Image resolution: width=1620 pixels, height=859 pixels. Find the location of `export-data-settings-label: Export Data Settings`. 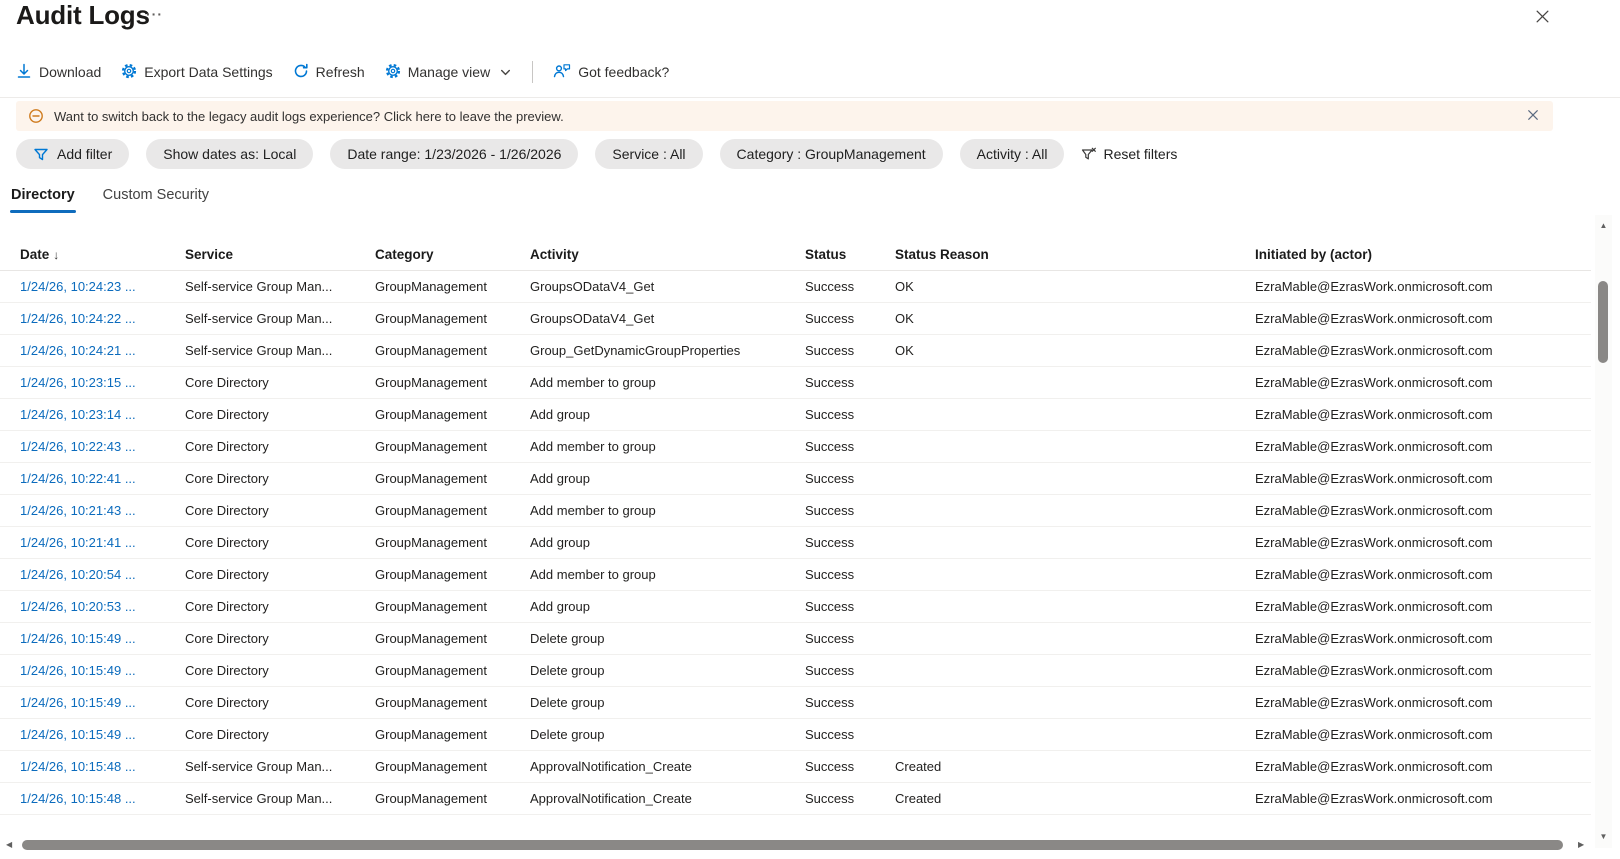

export-data-settings-label: Export Data Settings is located at coordinates (208, 72).